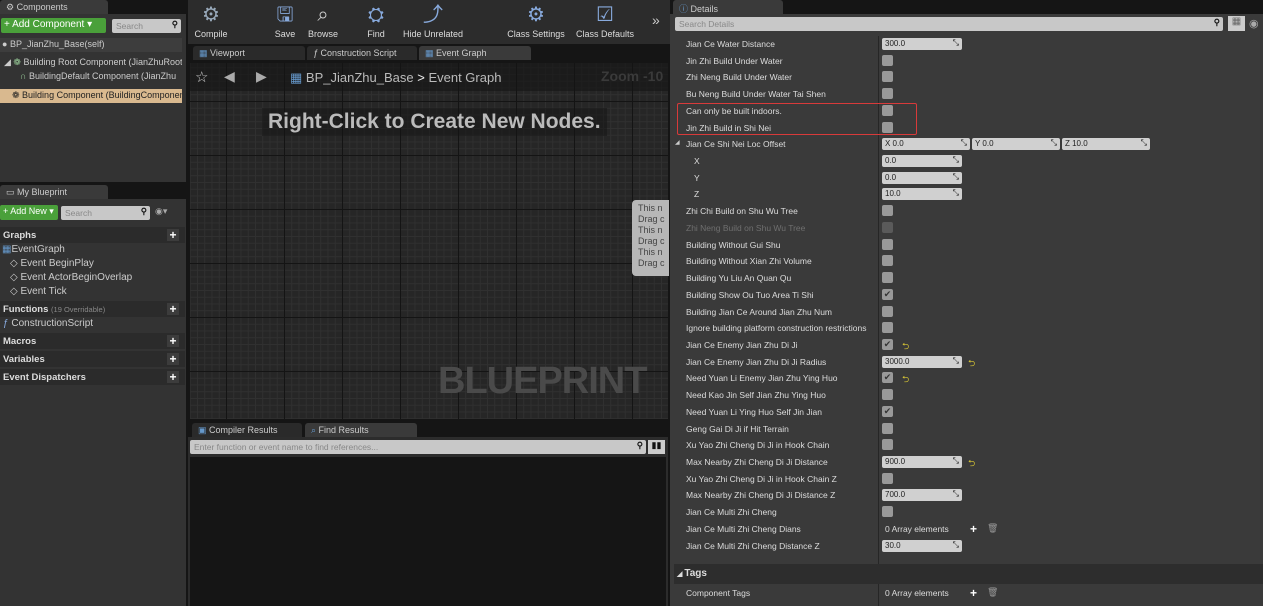 This screenshot has height=606, width=1263. What do you see at coordinates (656, 20) in the screenshot?
I see `toolbar-overflow-icon: »` at bounding box center [656, 20].